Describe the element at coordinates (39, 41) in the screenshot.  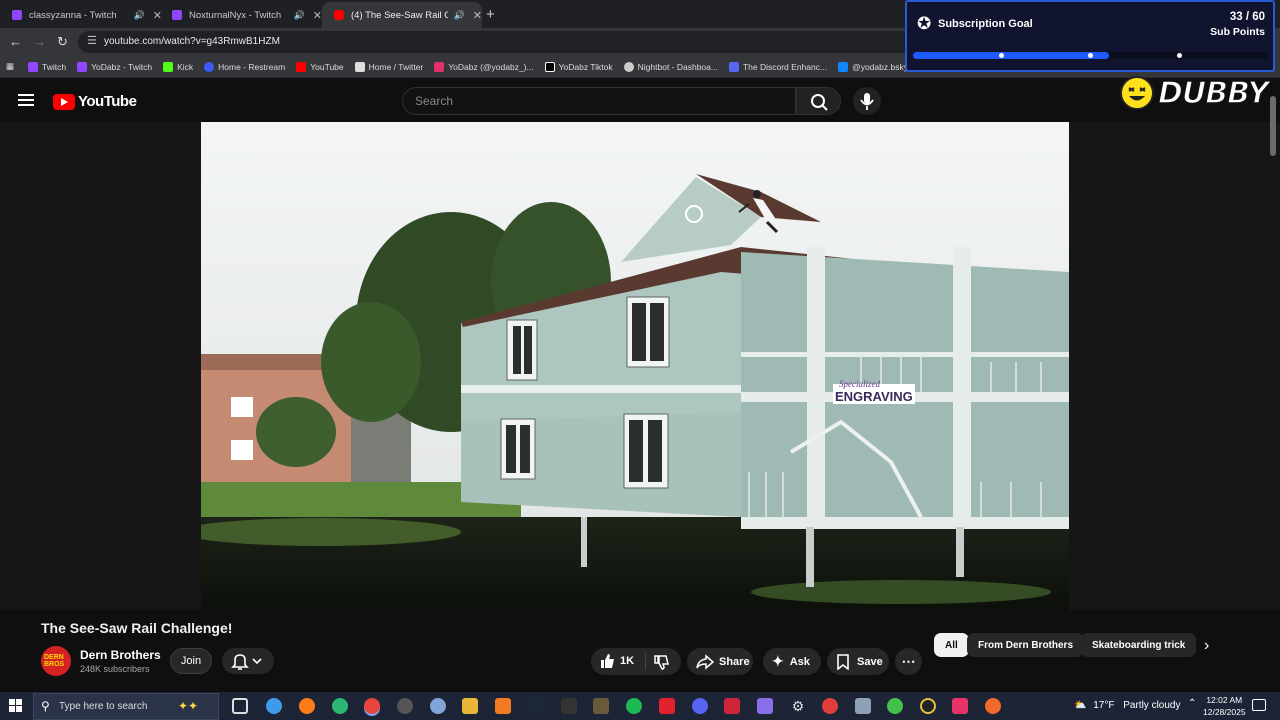
I see `forward-arrow-icon: →` at that location.